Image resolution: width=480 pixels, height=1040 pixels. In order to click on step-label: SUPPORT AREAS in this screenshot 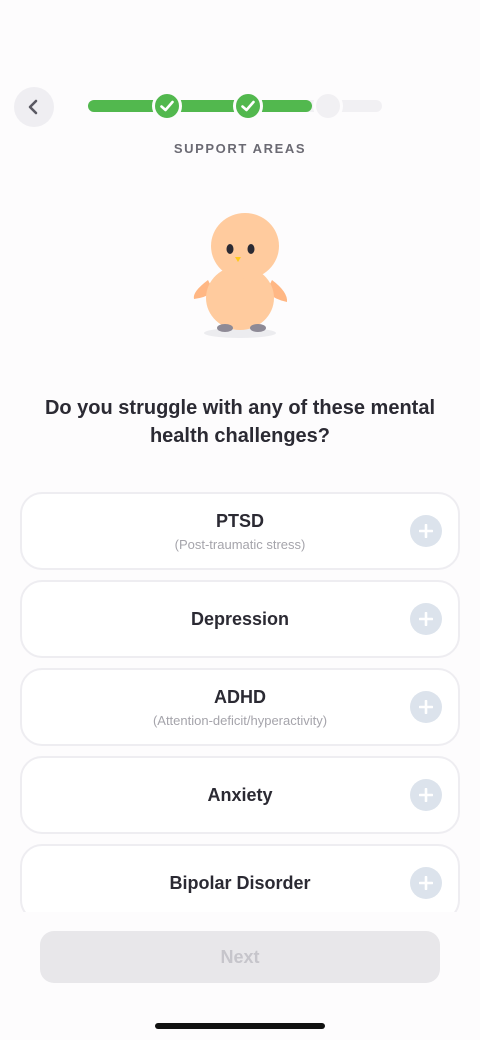, I will do `click(240, 148)`.